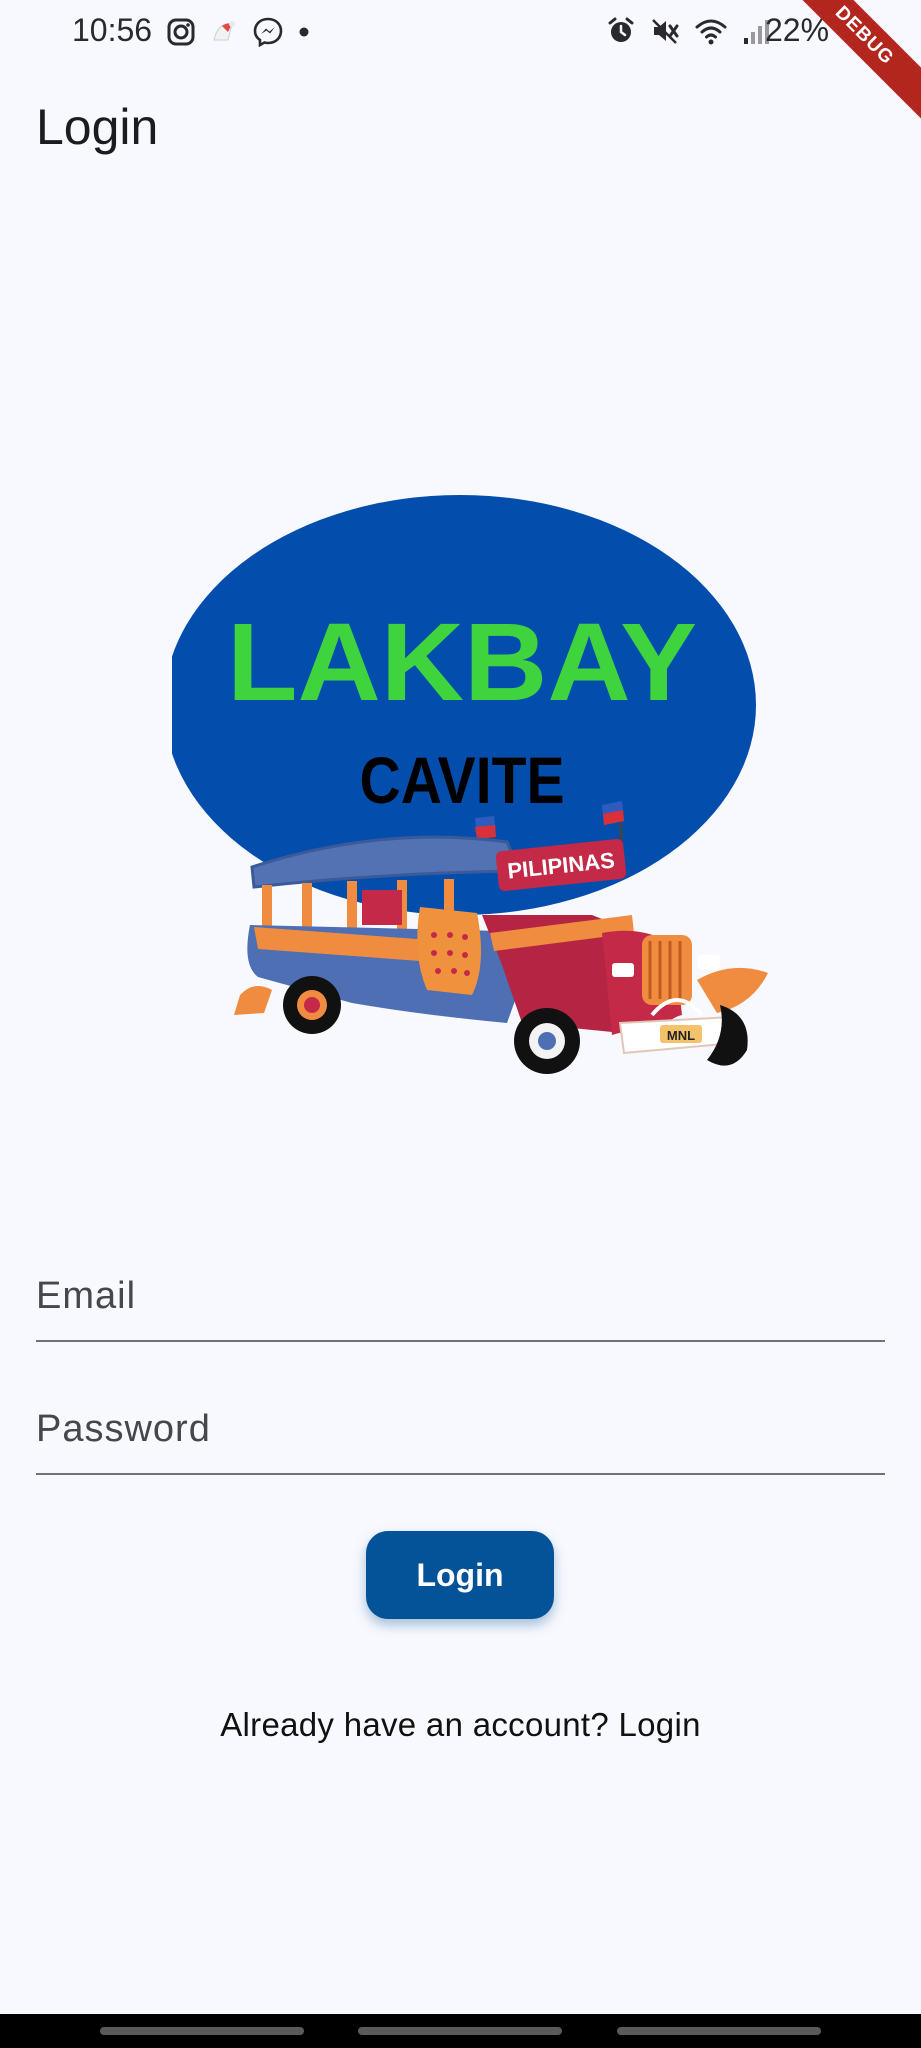 The height and width of the screenshot is (2048, 921). Describe the element at coordinates (202, 2031) in the screenshot. I see `nav-recents-button` at that location.